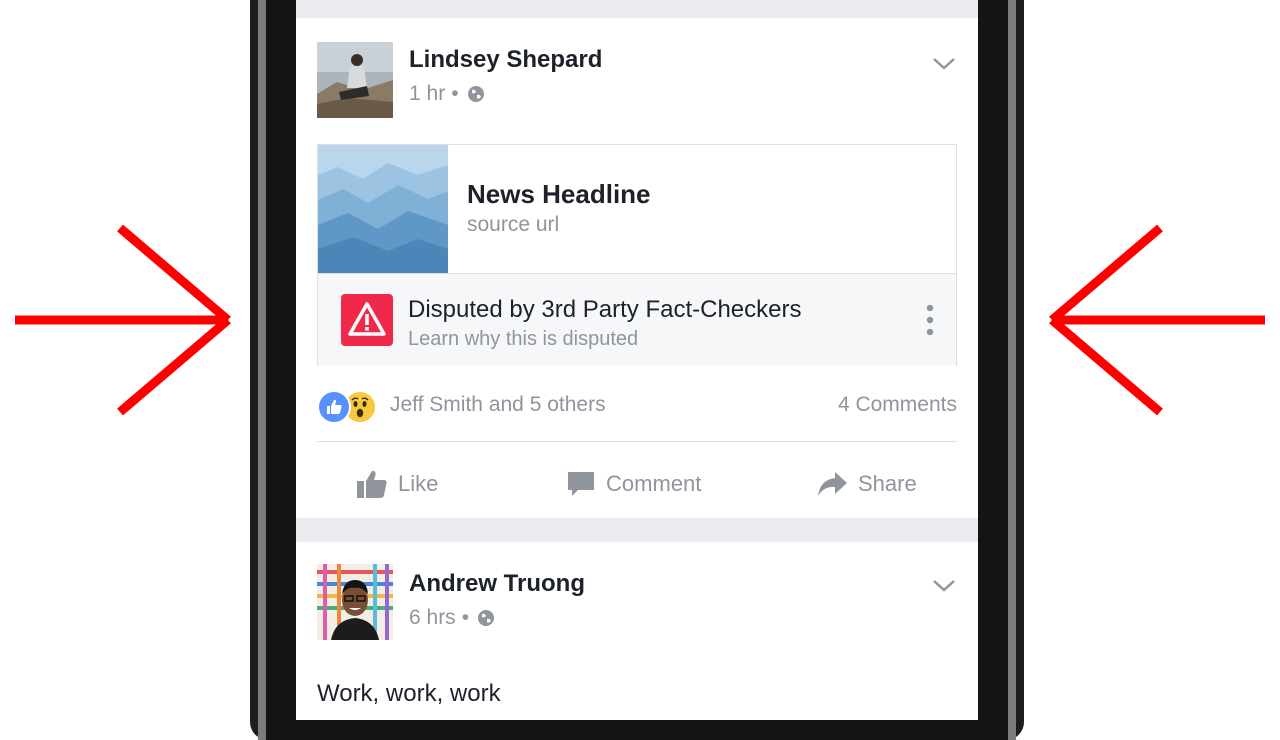  I want to click on comment-button: Comment, so click(633, 484).